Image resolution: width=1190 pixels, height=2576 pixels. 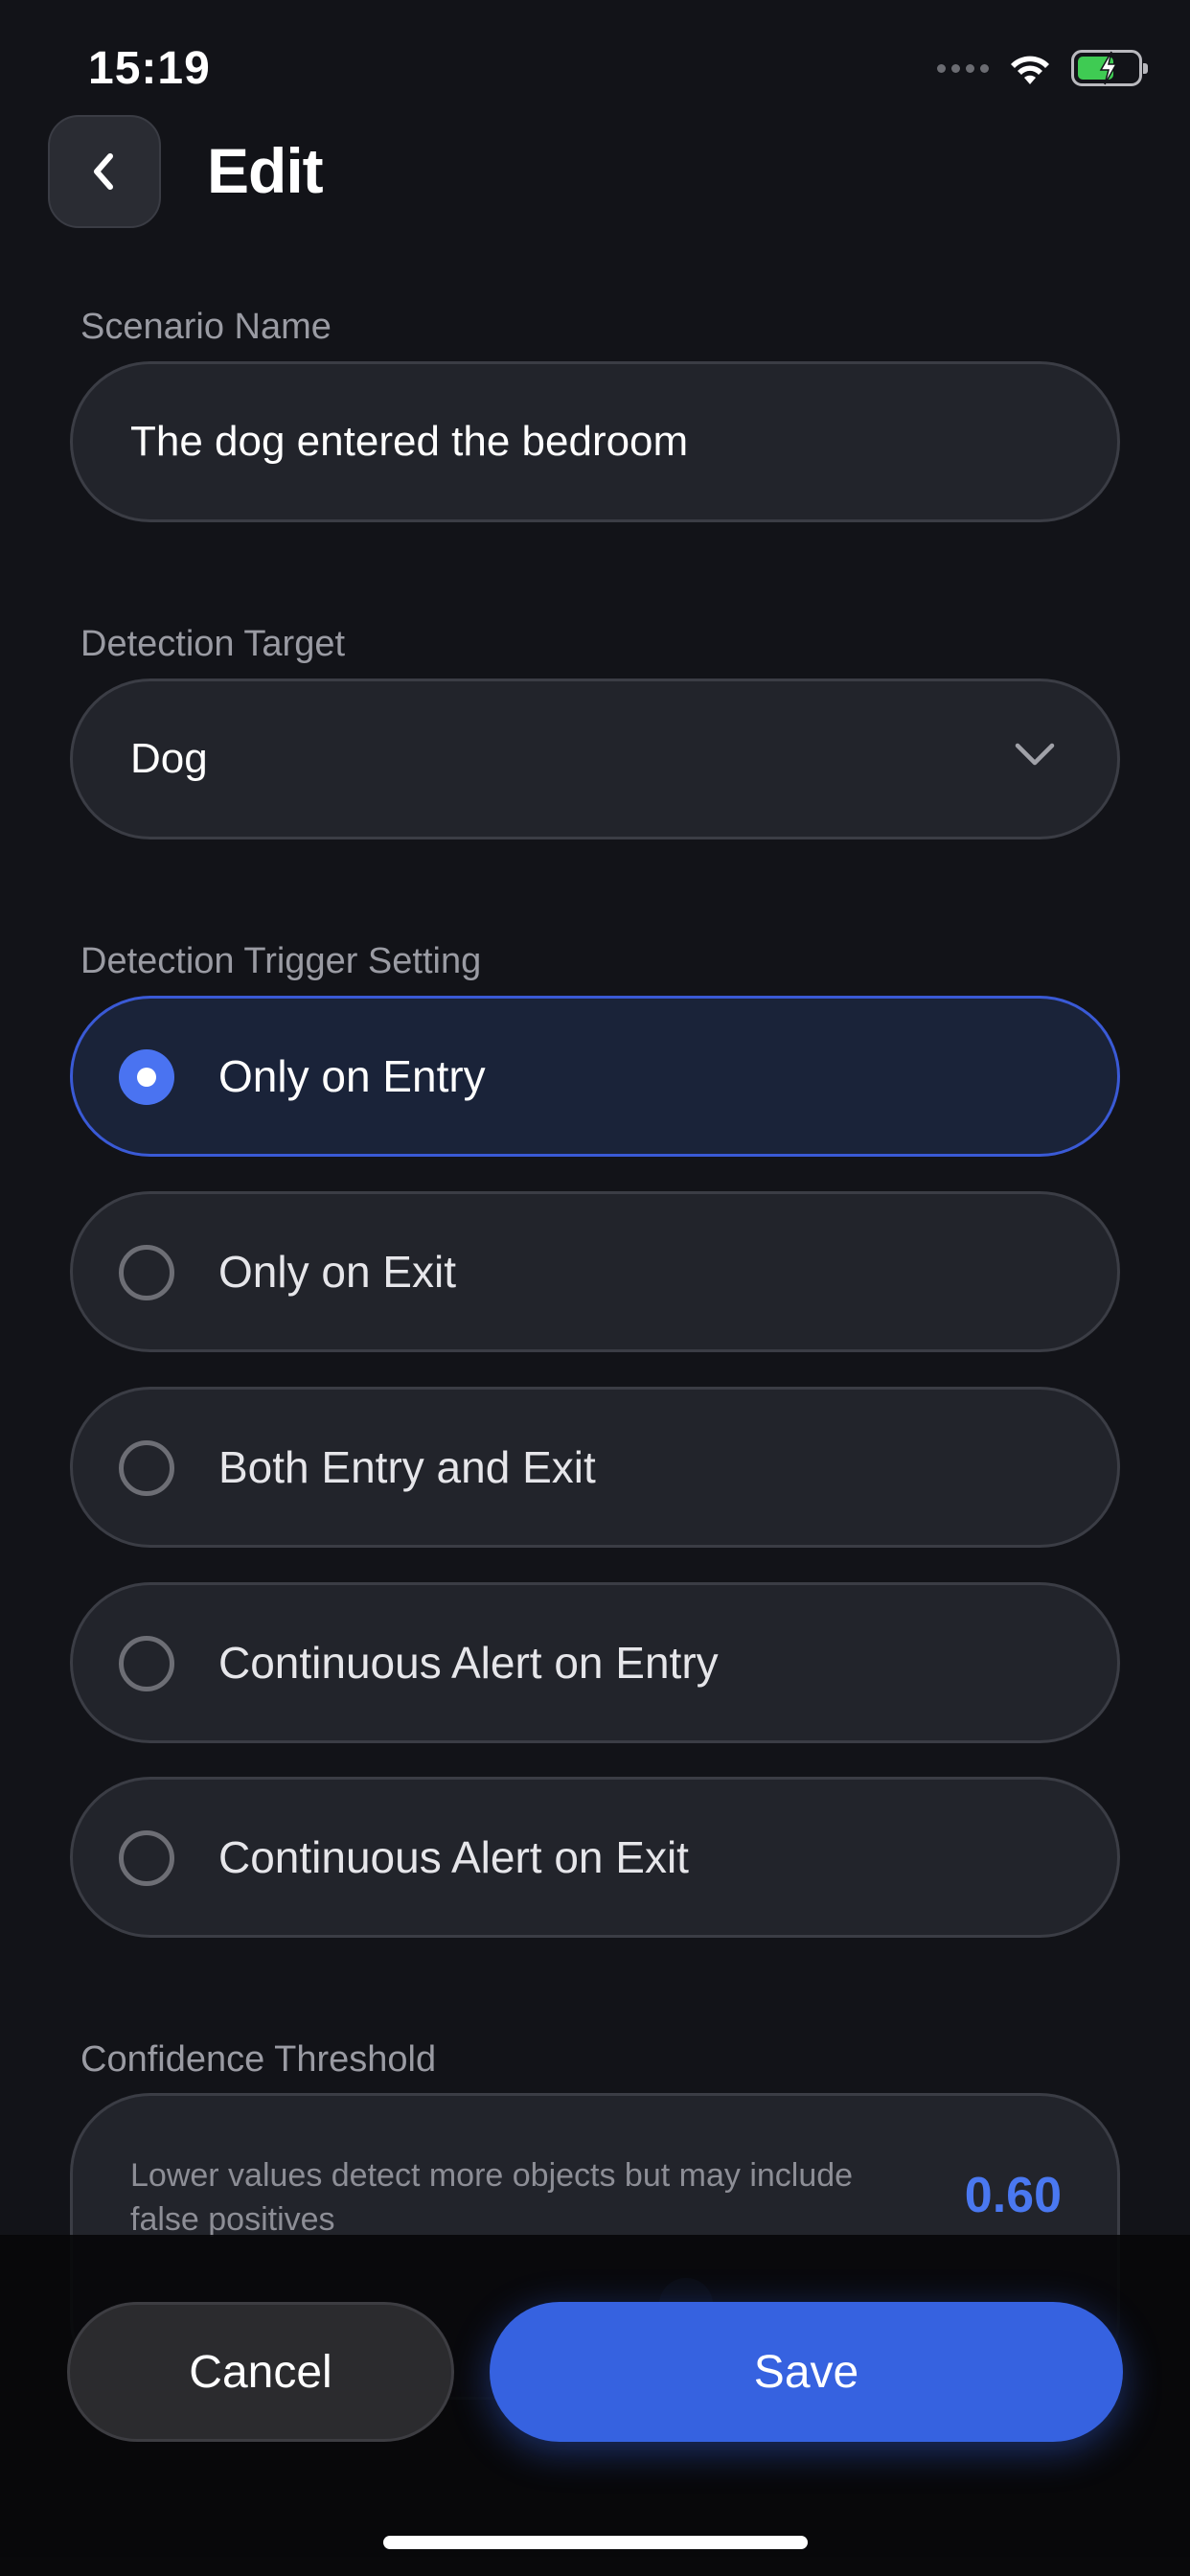 I want to click on battery-icon, so click(x=1109, y=68).